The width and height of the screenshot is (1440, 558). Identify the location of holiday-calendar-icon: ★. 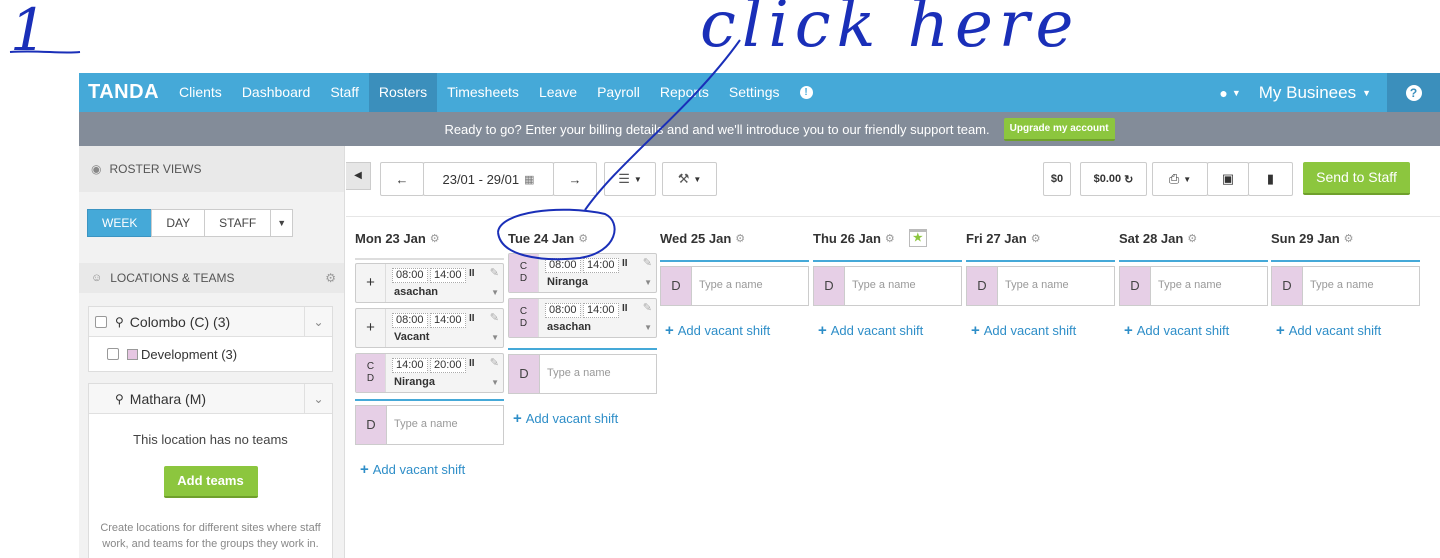
(917, 238).